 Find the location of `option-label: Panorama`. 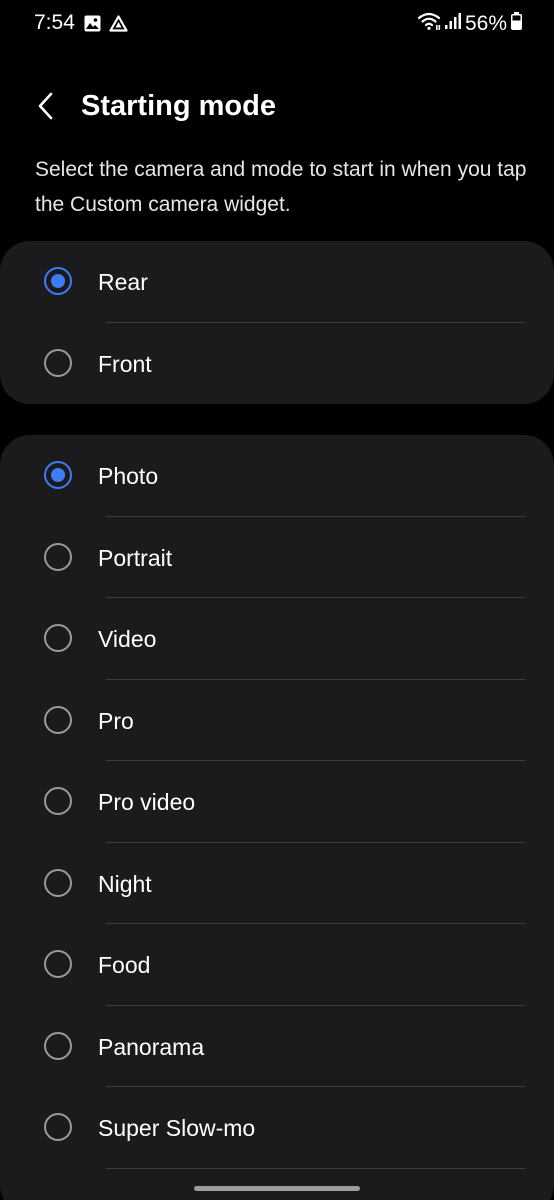

option-label: Panorama is located at coordinates (151, 1046).